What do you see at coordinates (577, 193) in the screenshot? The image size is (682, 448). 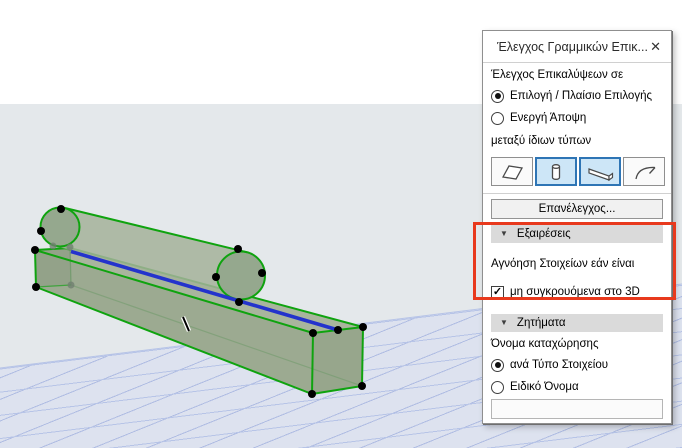 I see `buttons-separator` at bounding box center [577, 193].